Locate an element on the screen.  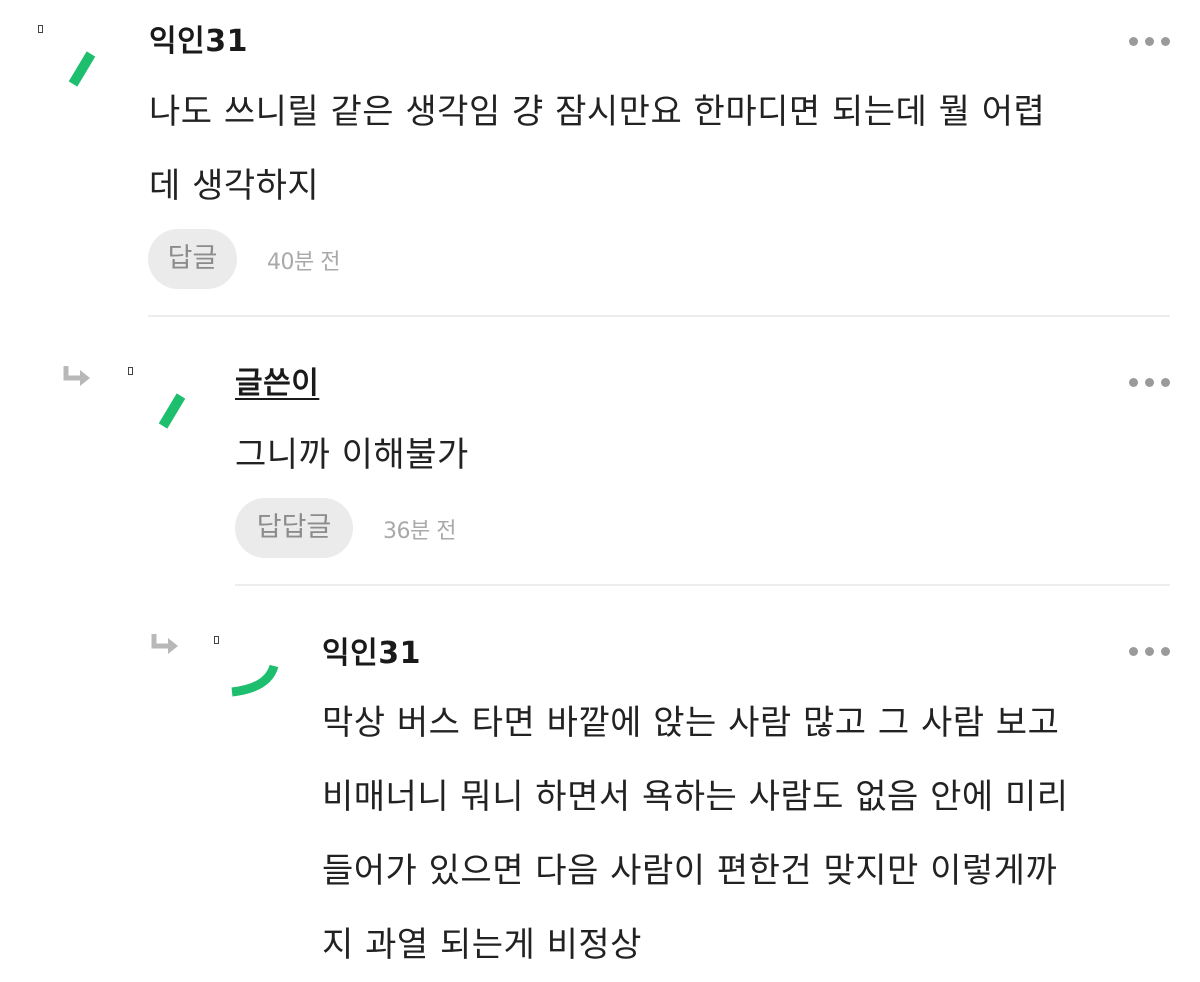
reply-button: 답글 is located at coordinates (192, 259).